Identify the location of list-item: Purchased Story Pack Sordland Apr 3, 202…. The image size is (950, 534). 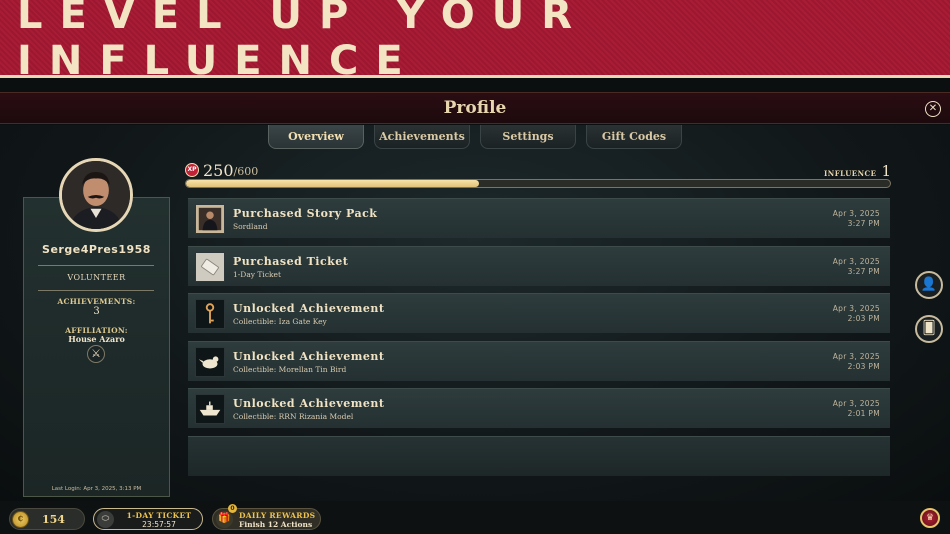
(539, 218).